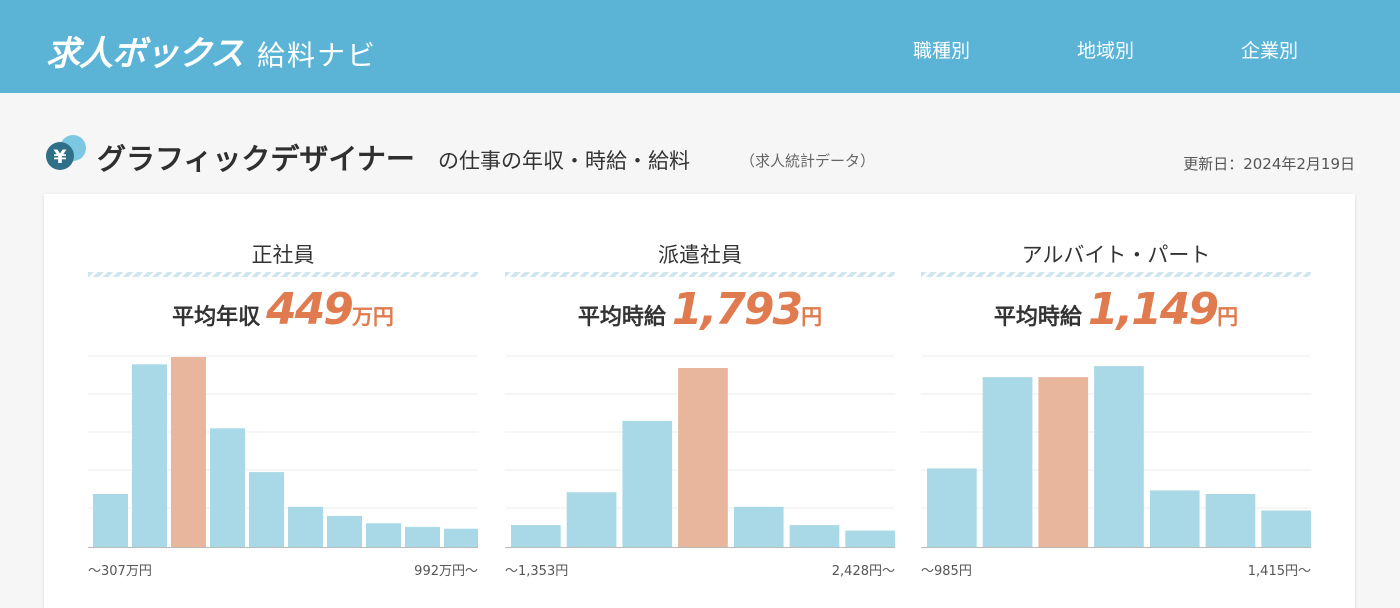 The height and width of the screenshot is (608, 1400). I want to click on axis-max-label: 1,415円〜, so click(1279, 571).